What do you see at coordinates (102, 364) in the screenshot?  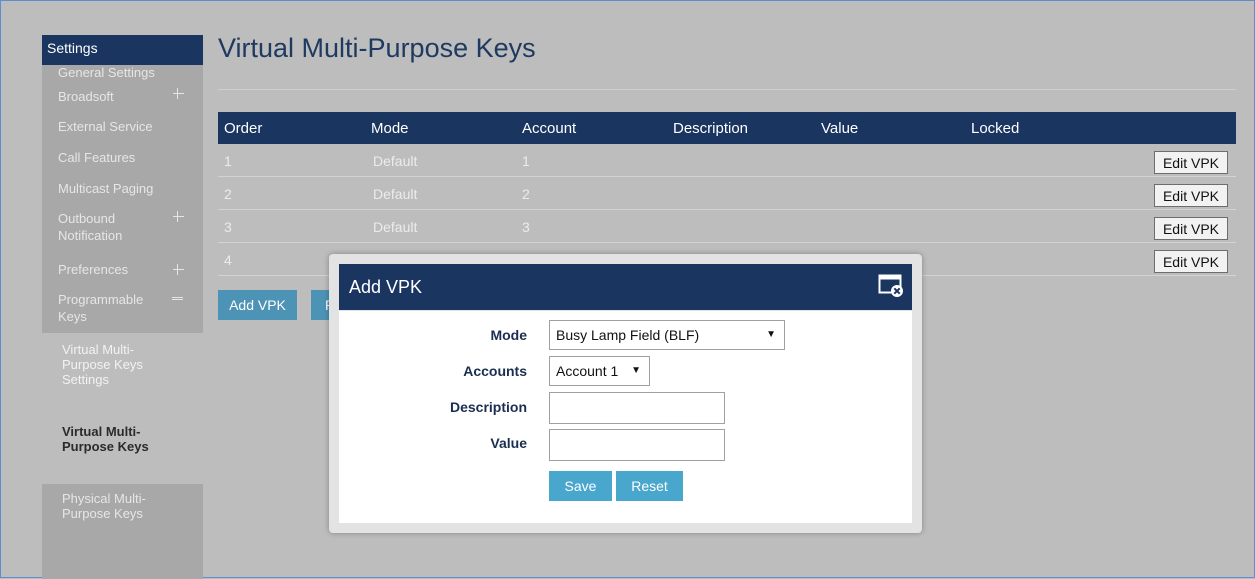 I see `sidebar-item-label: Virtual Multi-Purpose Keys Settings` at bounding box center [102, 364].